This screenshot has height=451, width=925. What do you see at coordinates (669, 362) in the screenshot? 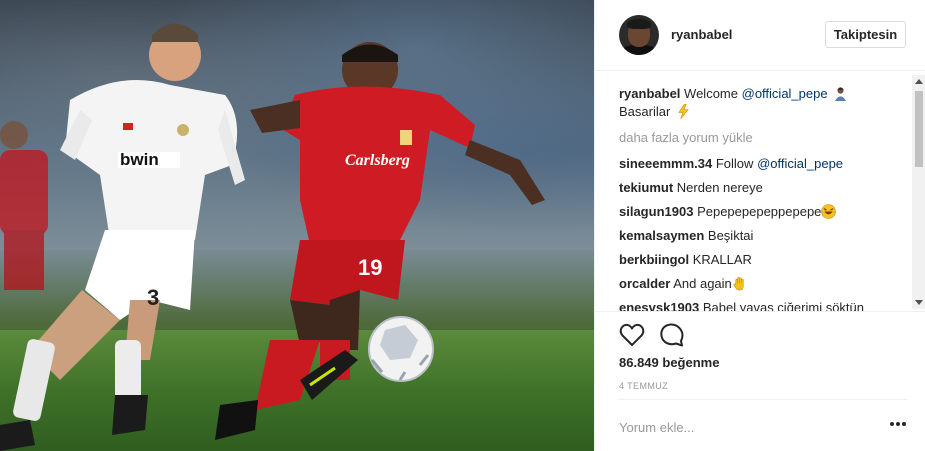
I see `likes-count: 86.849 beğenme` at bounding box center [669, 362].